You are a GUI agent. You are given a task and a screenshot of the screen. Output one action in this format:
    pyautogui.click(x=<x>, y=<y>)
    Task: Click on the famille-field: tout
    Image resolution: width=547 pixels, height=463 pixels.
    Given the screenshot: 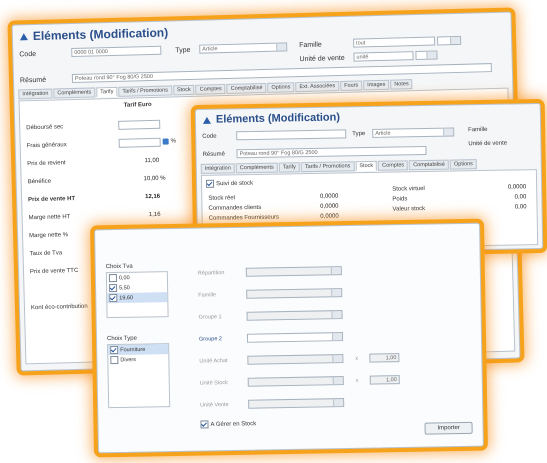 What is the action you would take?
    pyautogui.click(x=394, y=42)
    